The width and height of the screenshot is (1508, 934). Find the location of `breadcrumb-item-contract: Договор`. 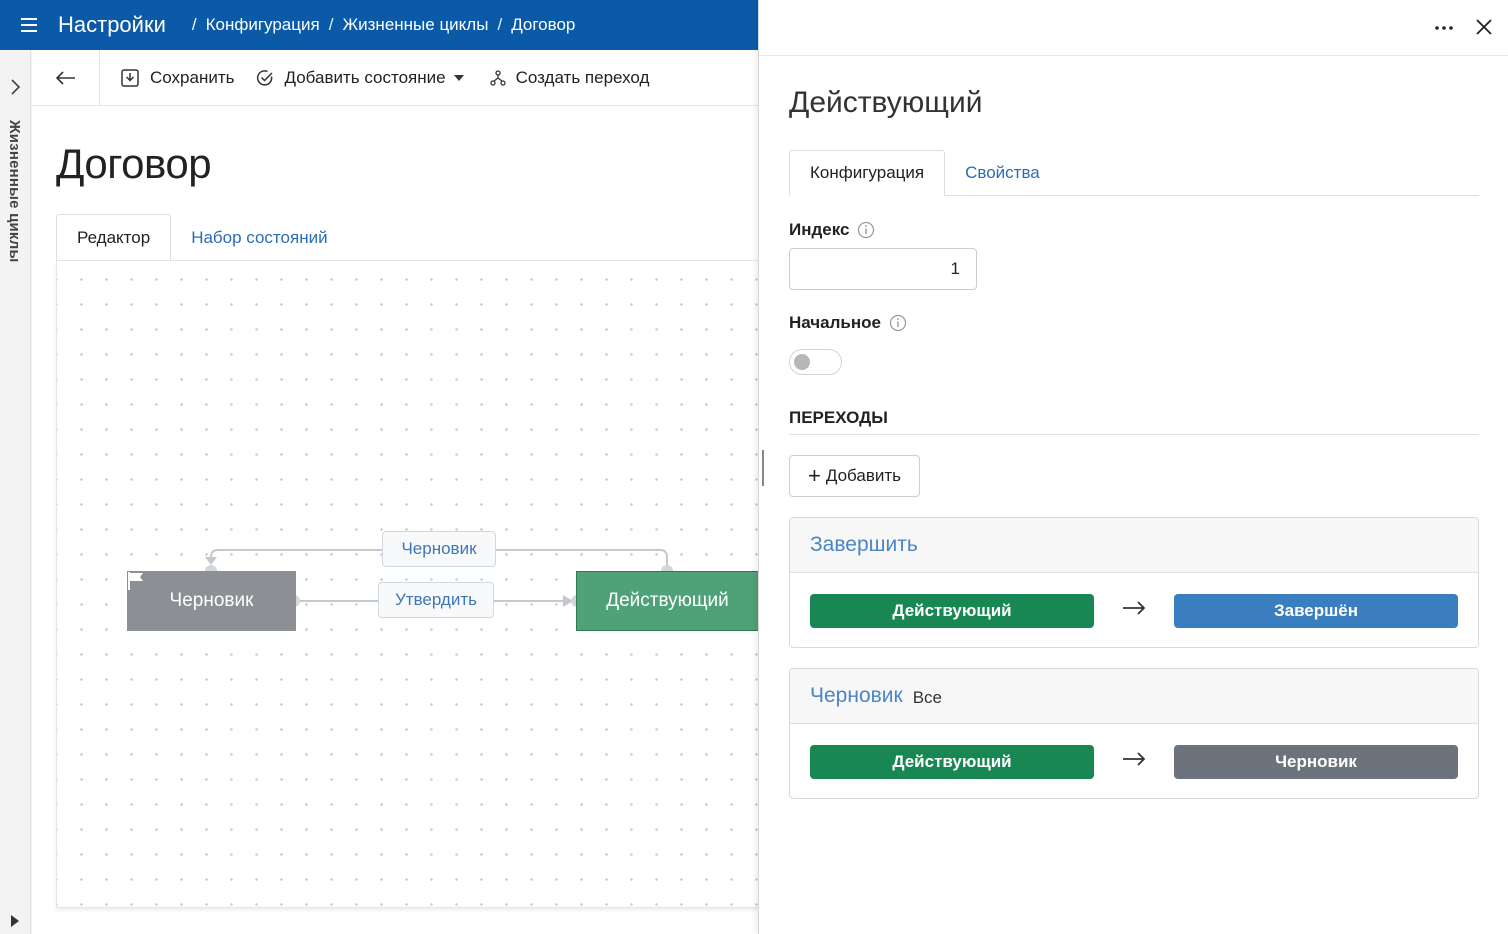

breadcrumb-item-contract: Договор is located at coordinates (543, 25).